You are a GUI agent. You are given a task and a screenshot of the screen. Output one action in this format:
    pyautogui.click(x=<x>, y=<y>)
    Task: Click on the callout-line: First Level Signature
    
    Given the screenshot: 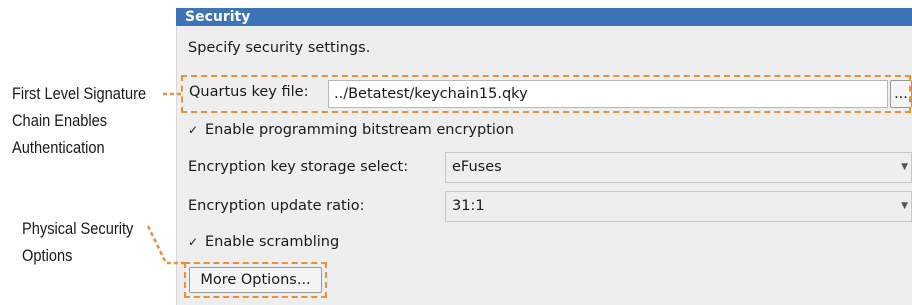 What is the action you would take?
    pyautogui.click(x=79, y=93)
    